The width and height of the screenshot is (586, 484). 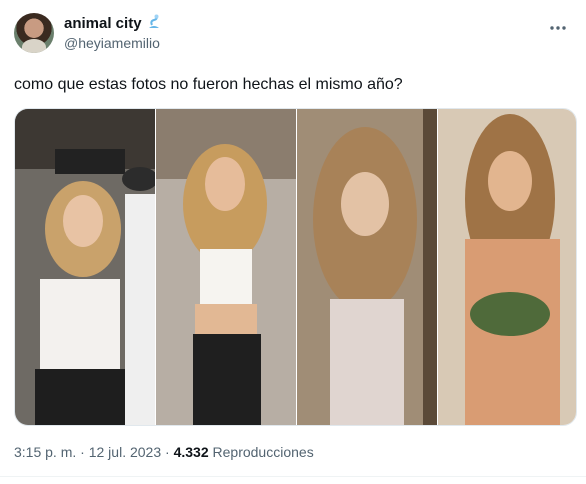 What do you see at coordinates (45, 452) in the screenshot?
I see `tweet-time: 3:15 p. m.` at bounding box center [45, 452].